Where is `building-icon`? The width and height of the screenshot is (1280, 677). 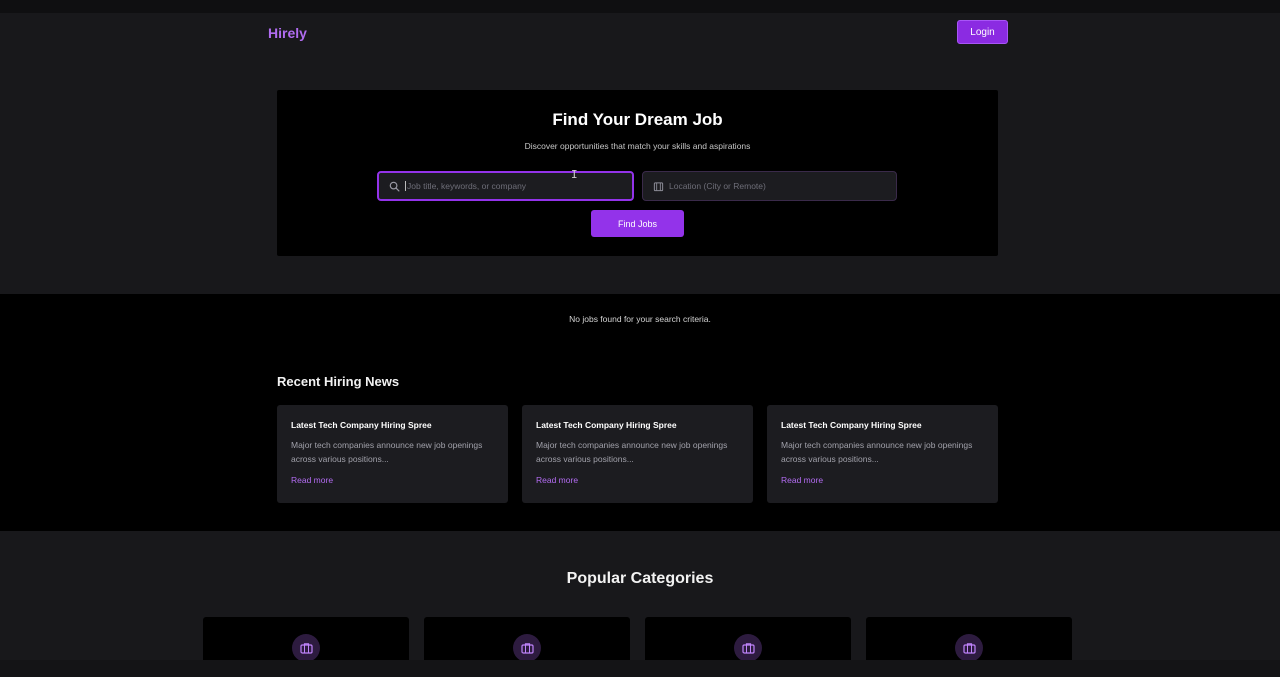
building-icon is located at coordinates (658, 186).